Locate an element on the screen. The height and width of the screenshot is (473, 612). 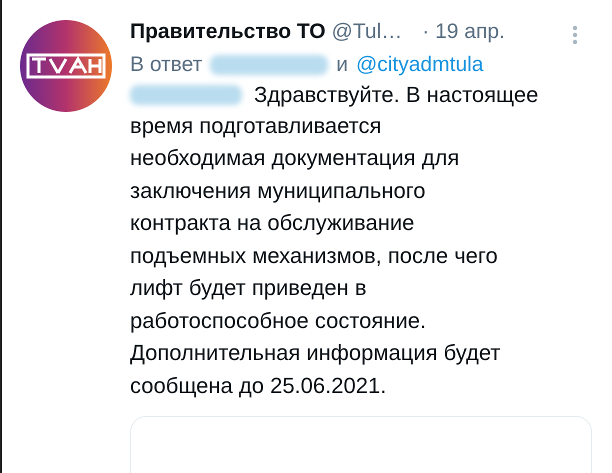
quoted-card is located at coordinates (361, 444).